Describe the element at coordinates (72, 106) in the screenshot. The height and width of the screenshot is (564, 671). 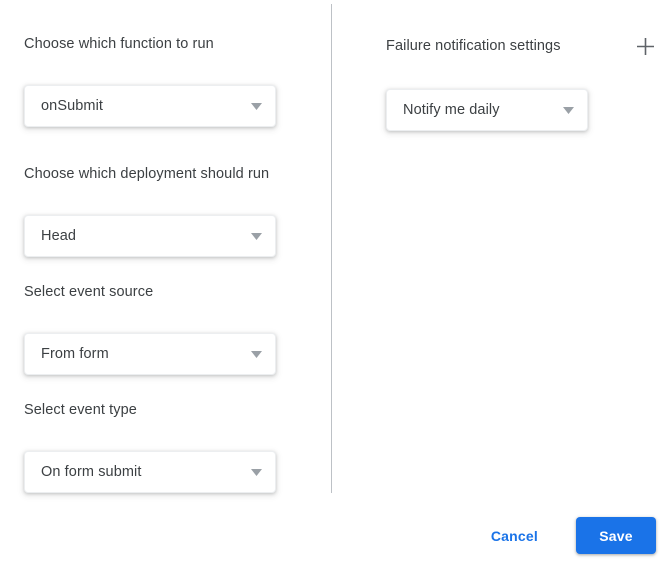
I see `select-function-value: onSubmit` at that location.